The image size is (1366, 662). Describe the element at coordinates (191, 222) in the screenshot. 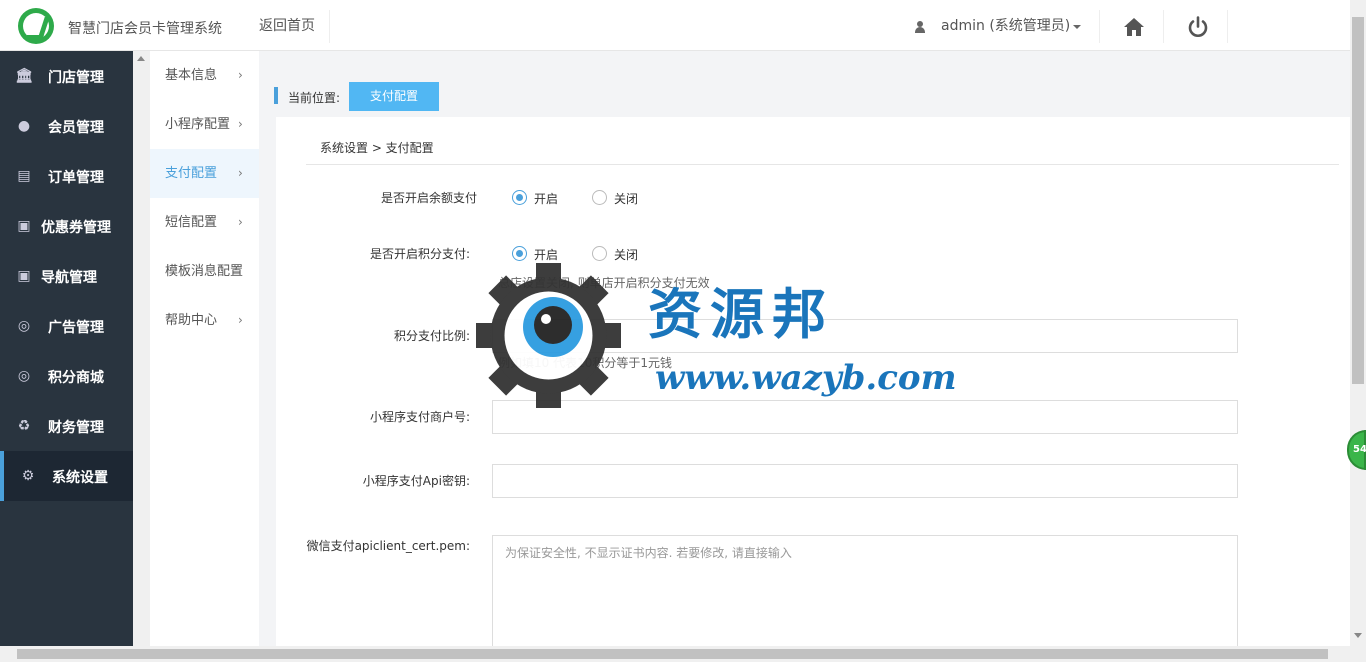

I see `submenu-item-label: 短信配置` at that location.